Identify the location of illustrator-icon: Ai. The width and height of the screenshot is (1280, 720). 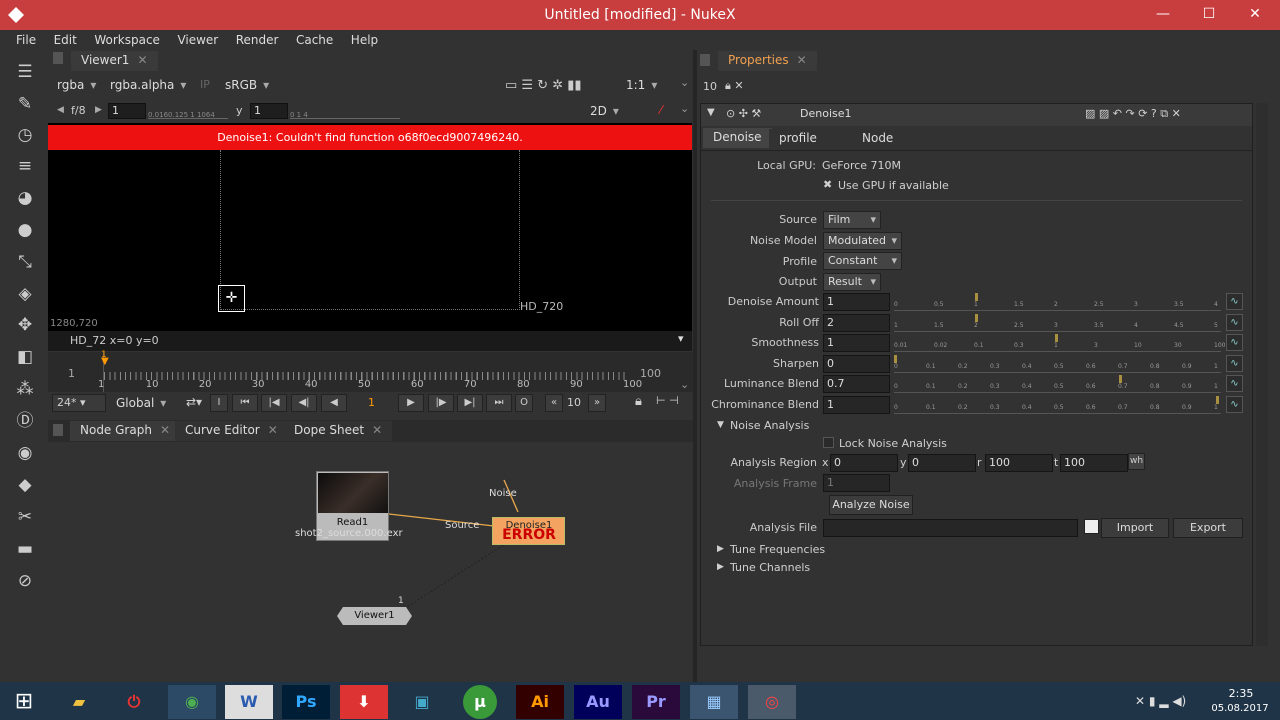
(540, 702).